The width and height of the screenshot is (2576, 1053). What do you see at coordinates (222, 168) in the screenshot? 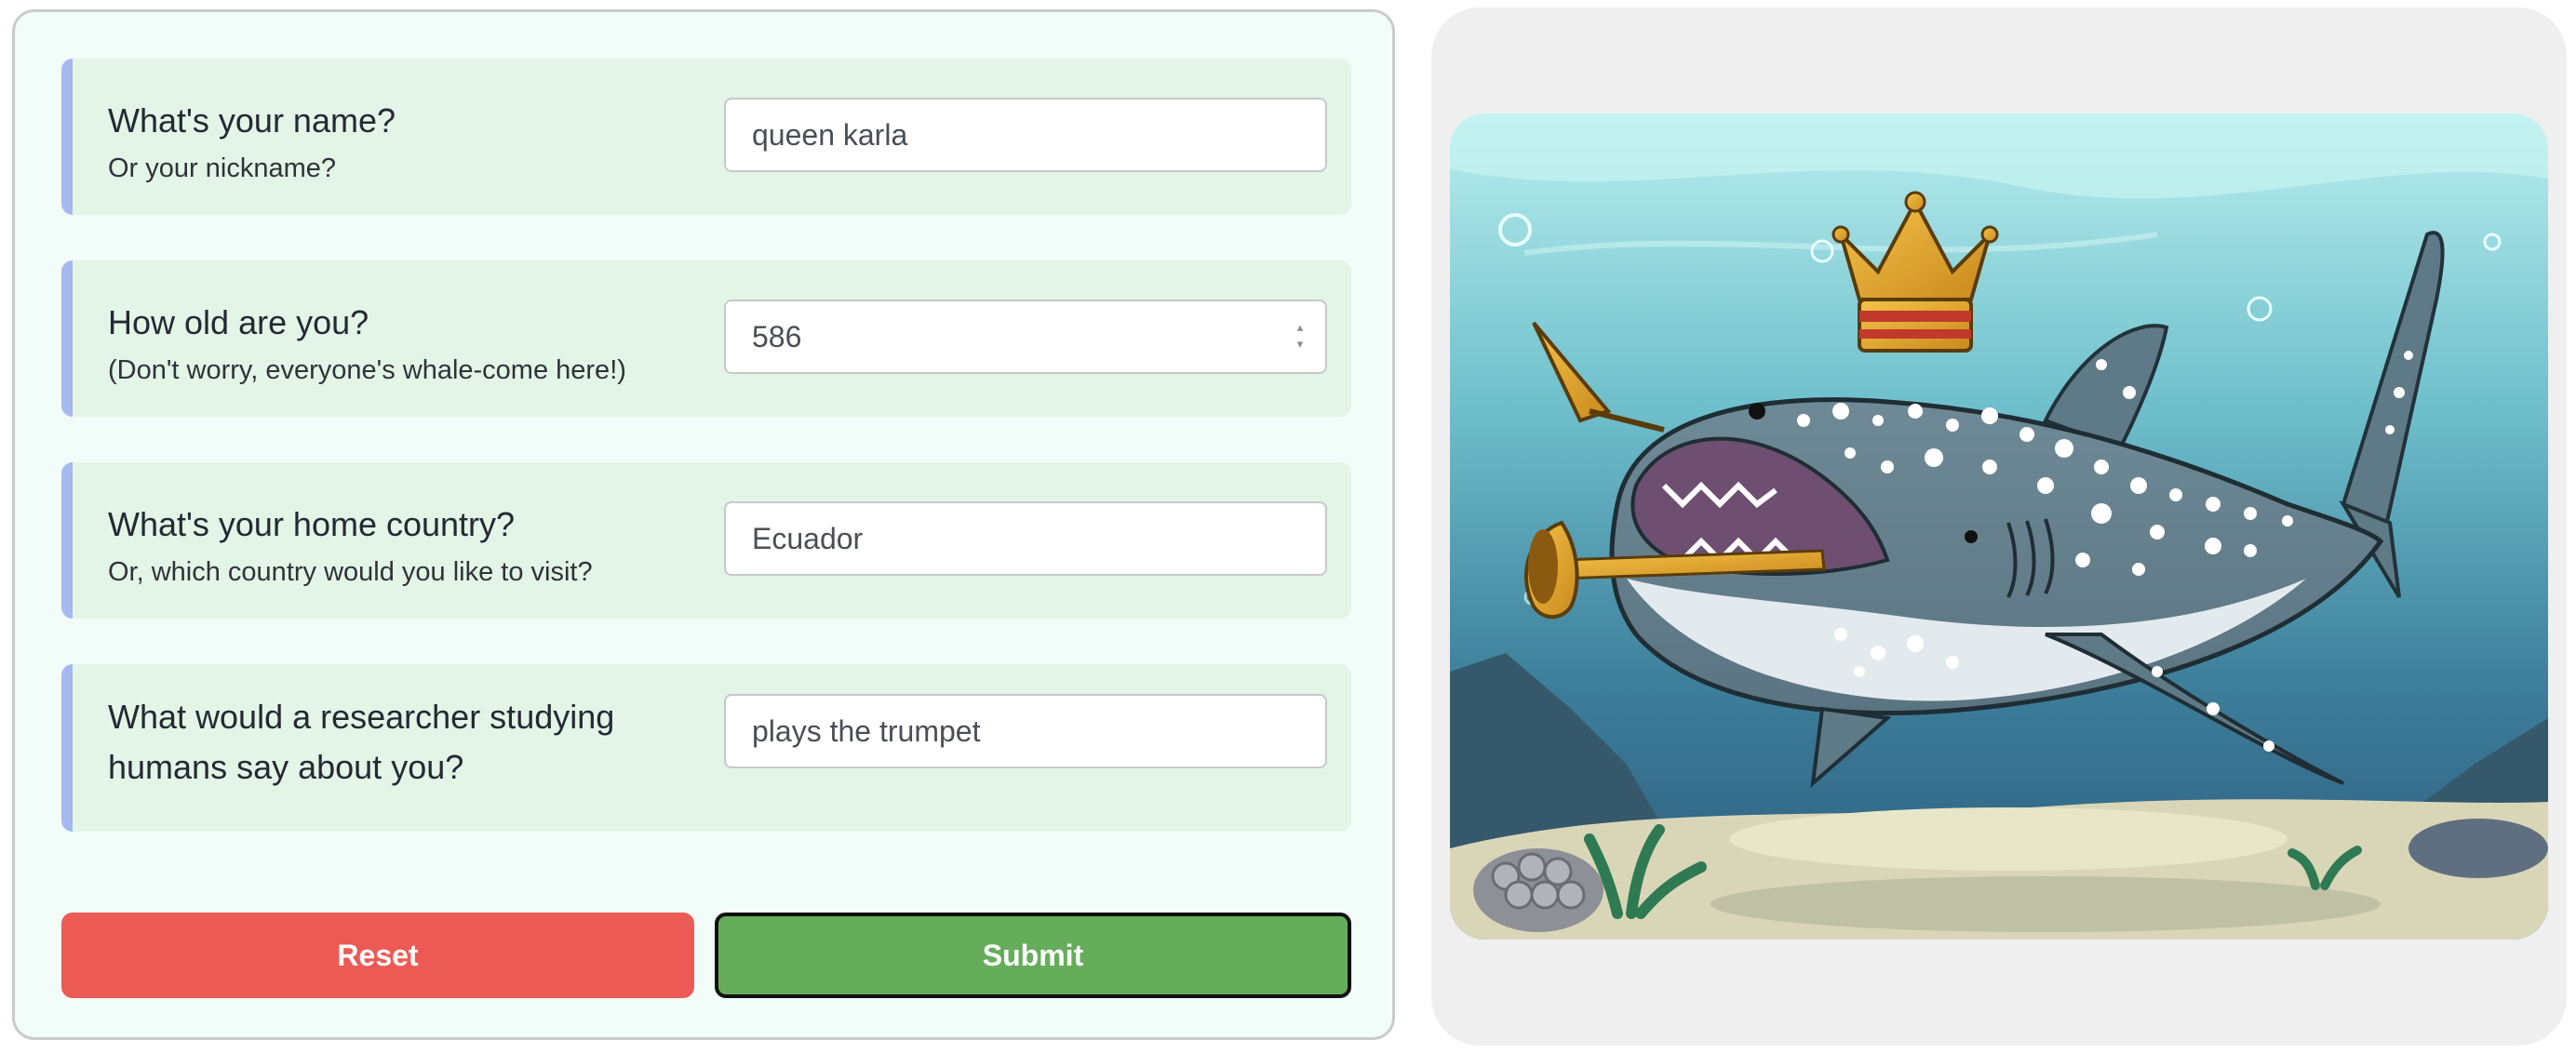
I see `question-subtitle: Or your nickname?` at bounding box center [222, 168].